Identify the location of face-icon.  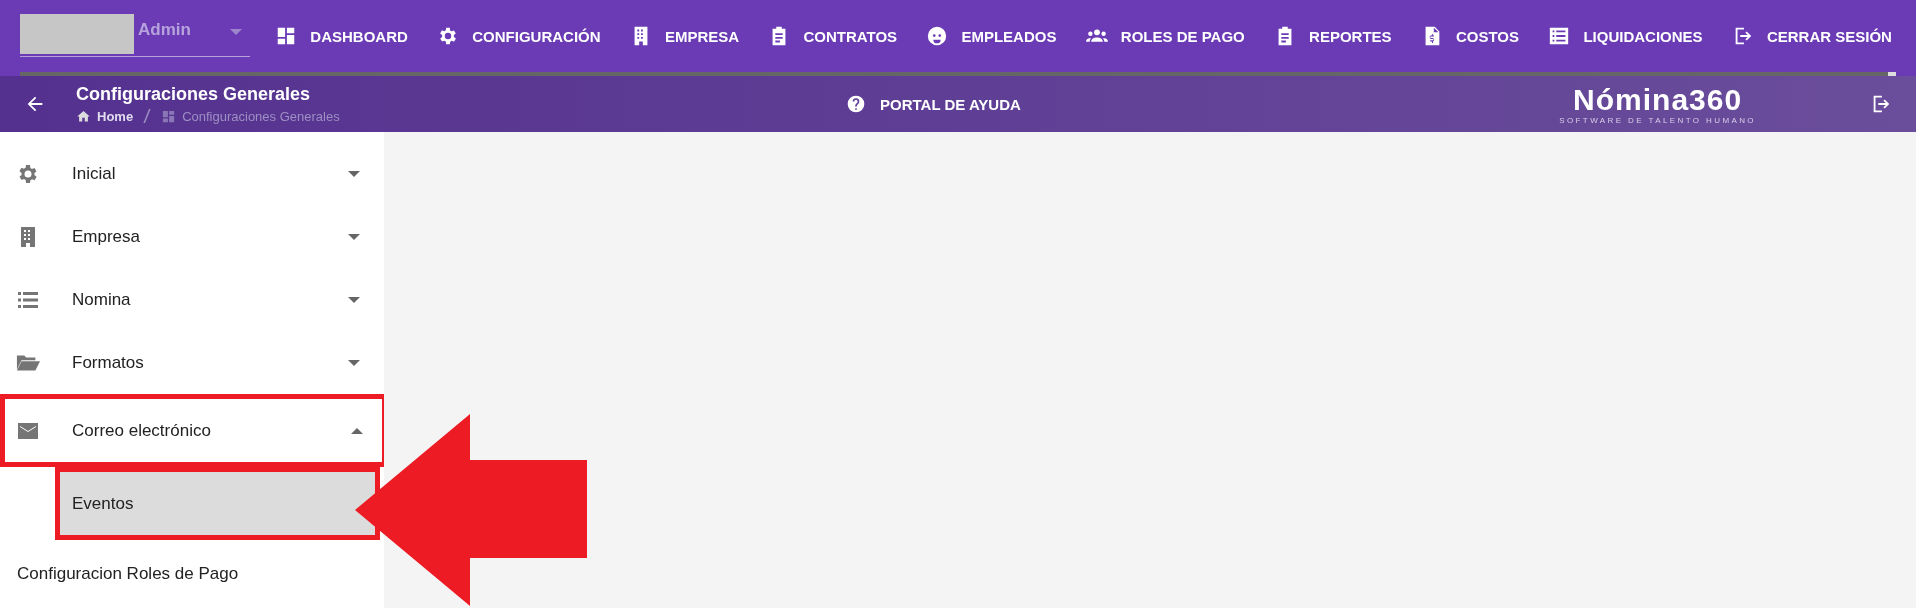
(937, 36).